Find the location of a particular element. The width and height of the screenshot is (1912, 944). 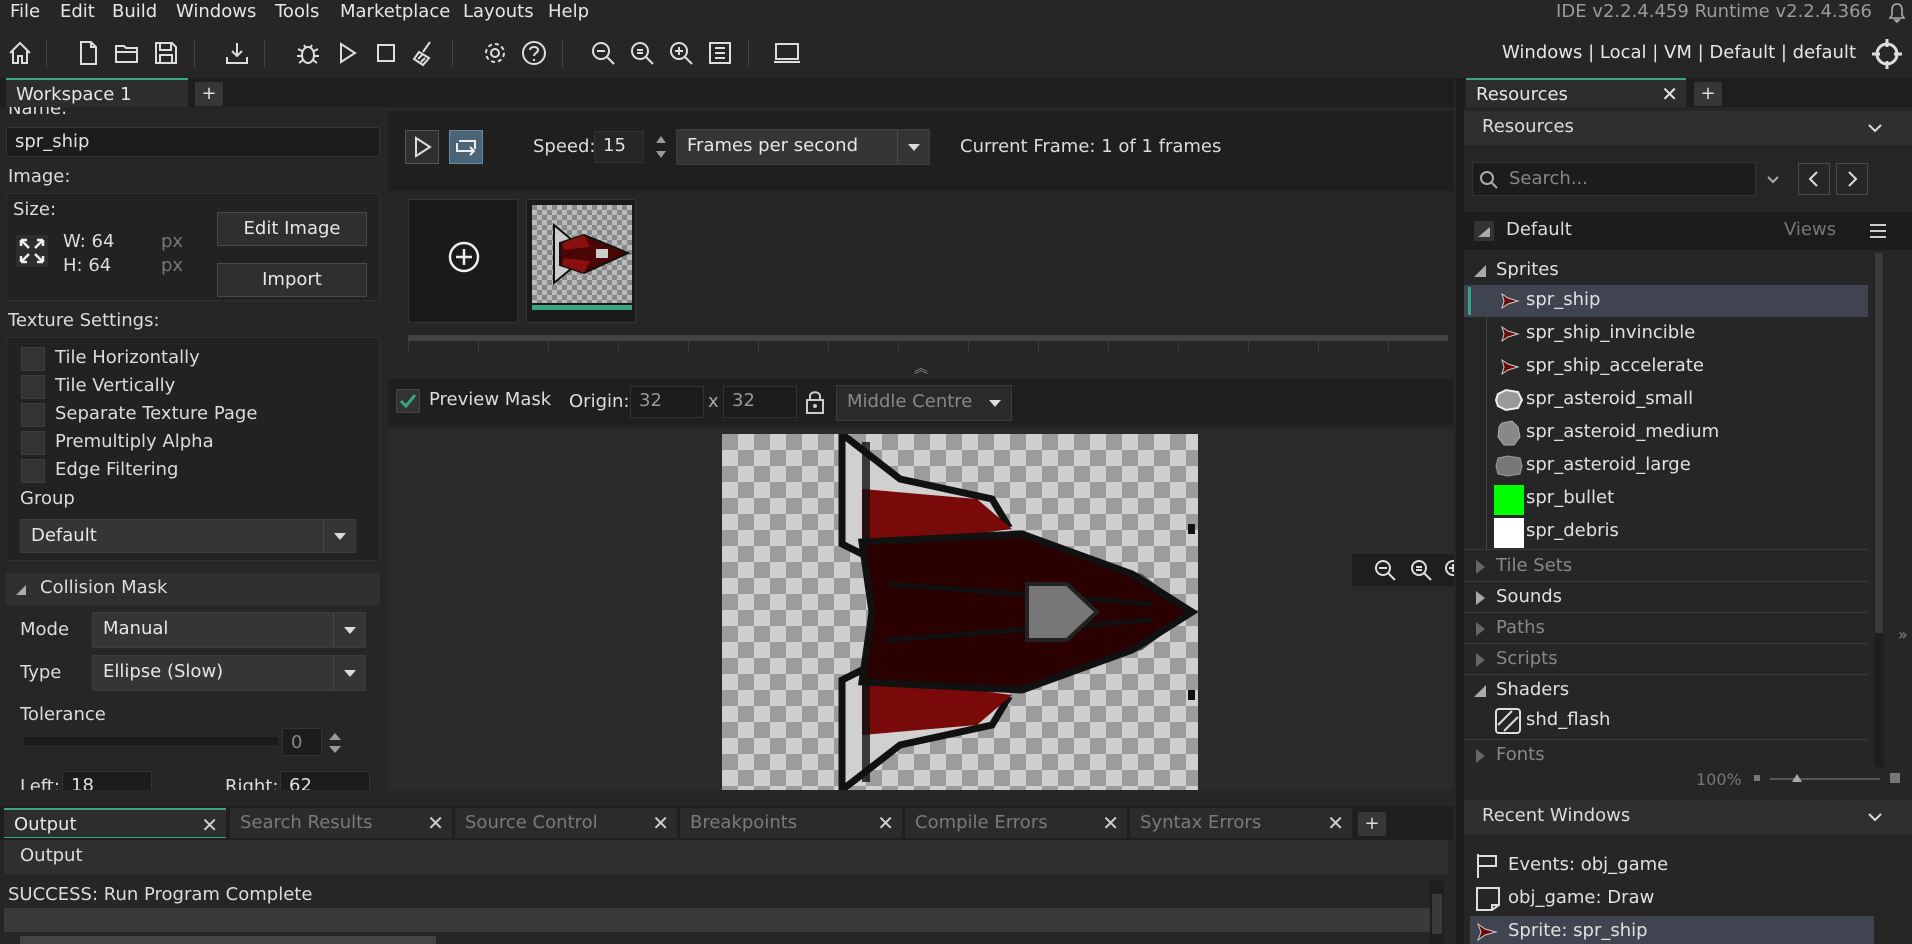

resource-zoom-handle is located at coordinates (1797, 778).